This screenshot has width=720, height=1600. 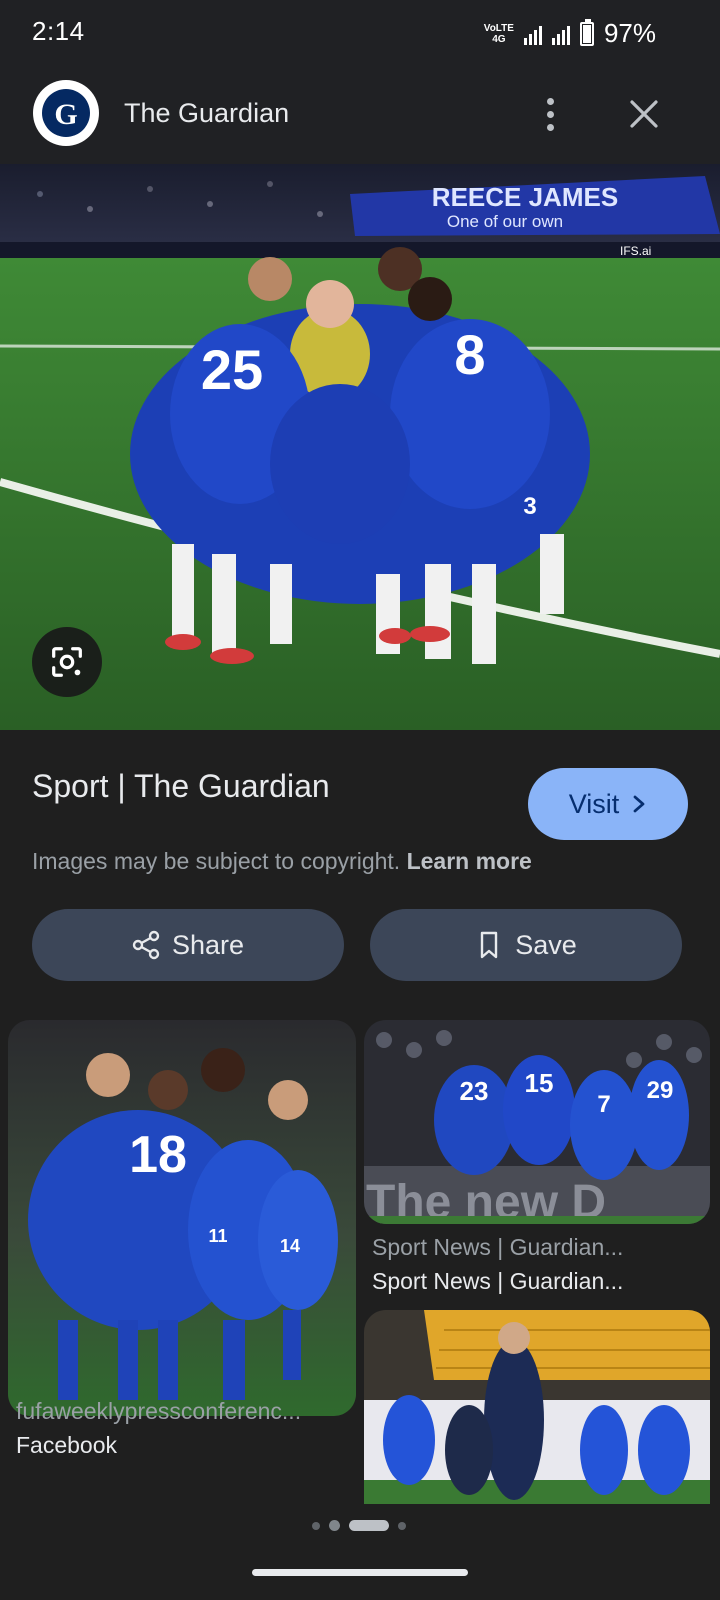 I want to click on net-bottom-label: 4G, so click(x=499, y=39).